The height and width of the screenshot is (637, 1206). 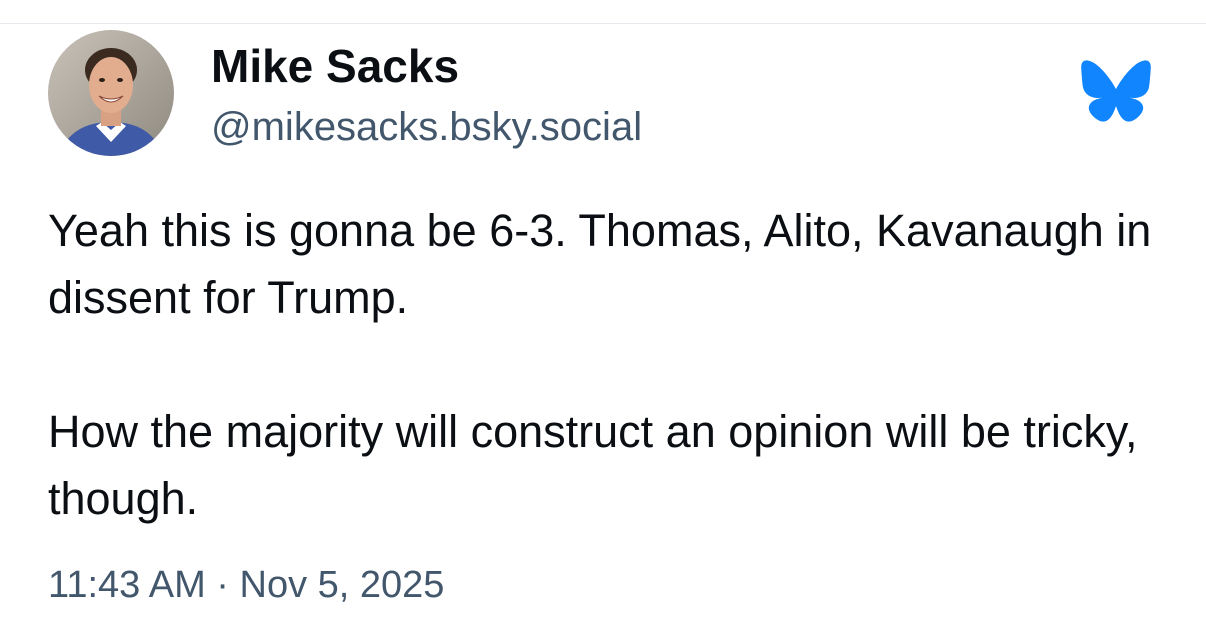 I want to click on bluesky-butterfly-icon, so click(x=1116, y=91).